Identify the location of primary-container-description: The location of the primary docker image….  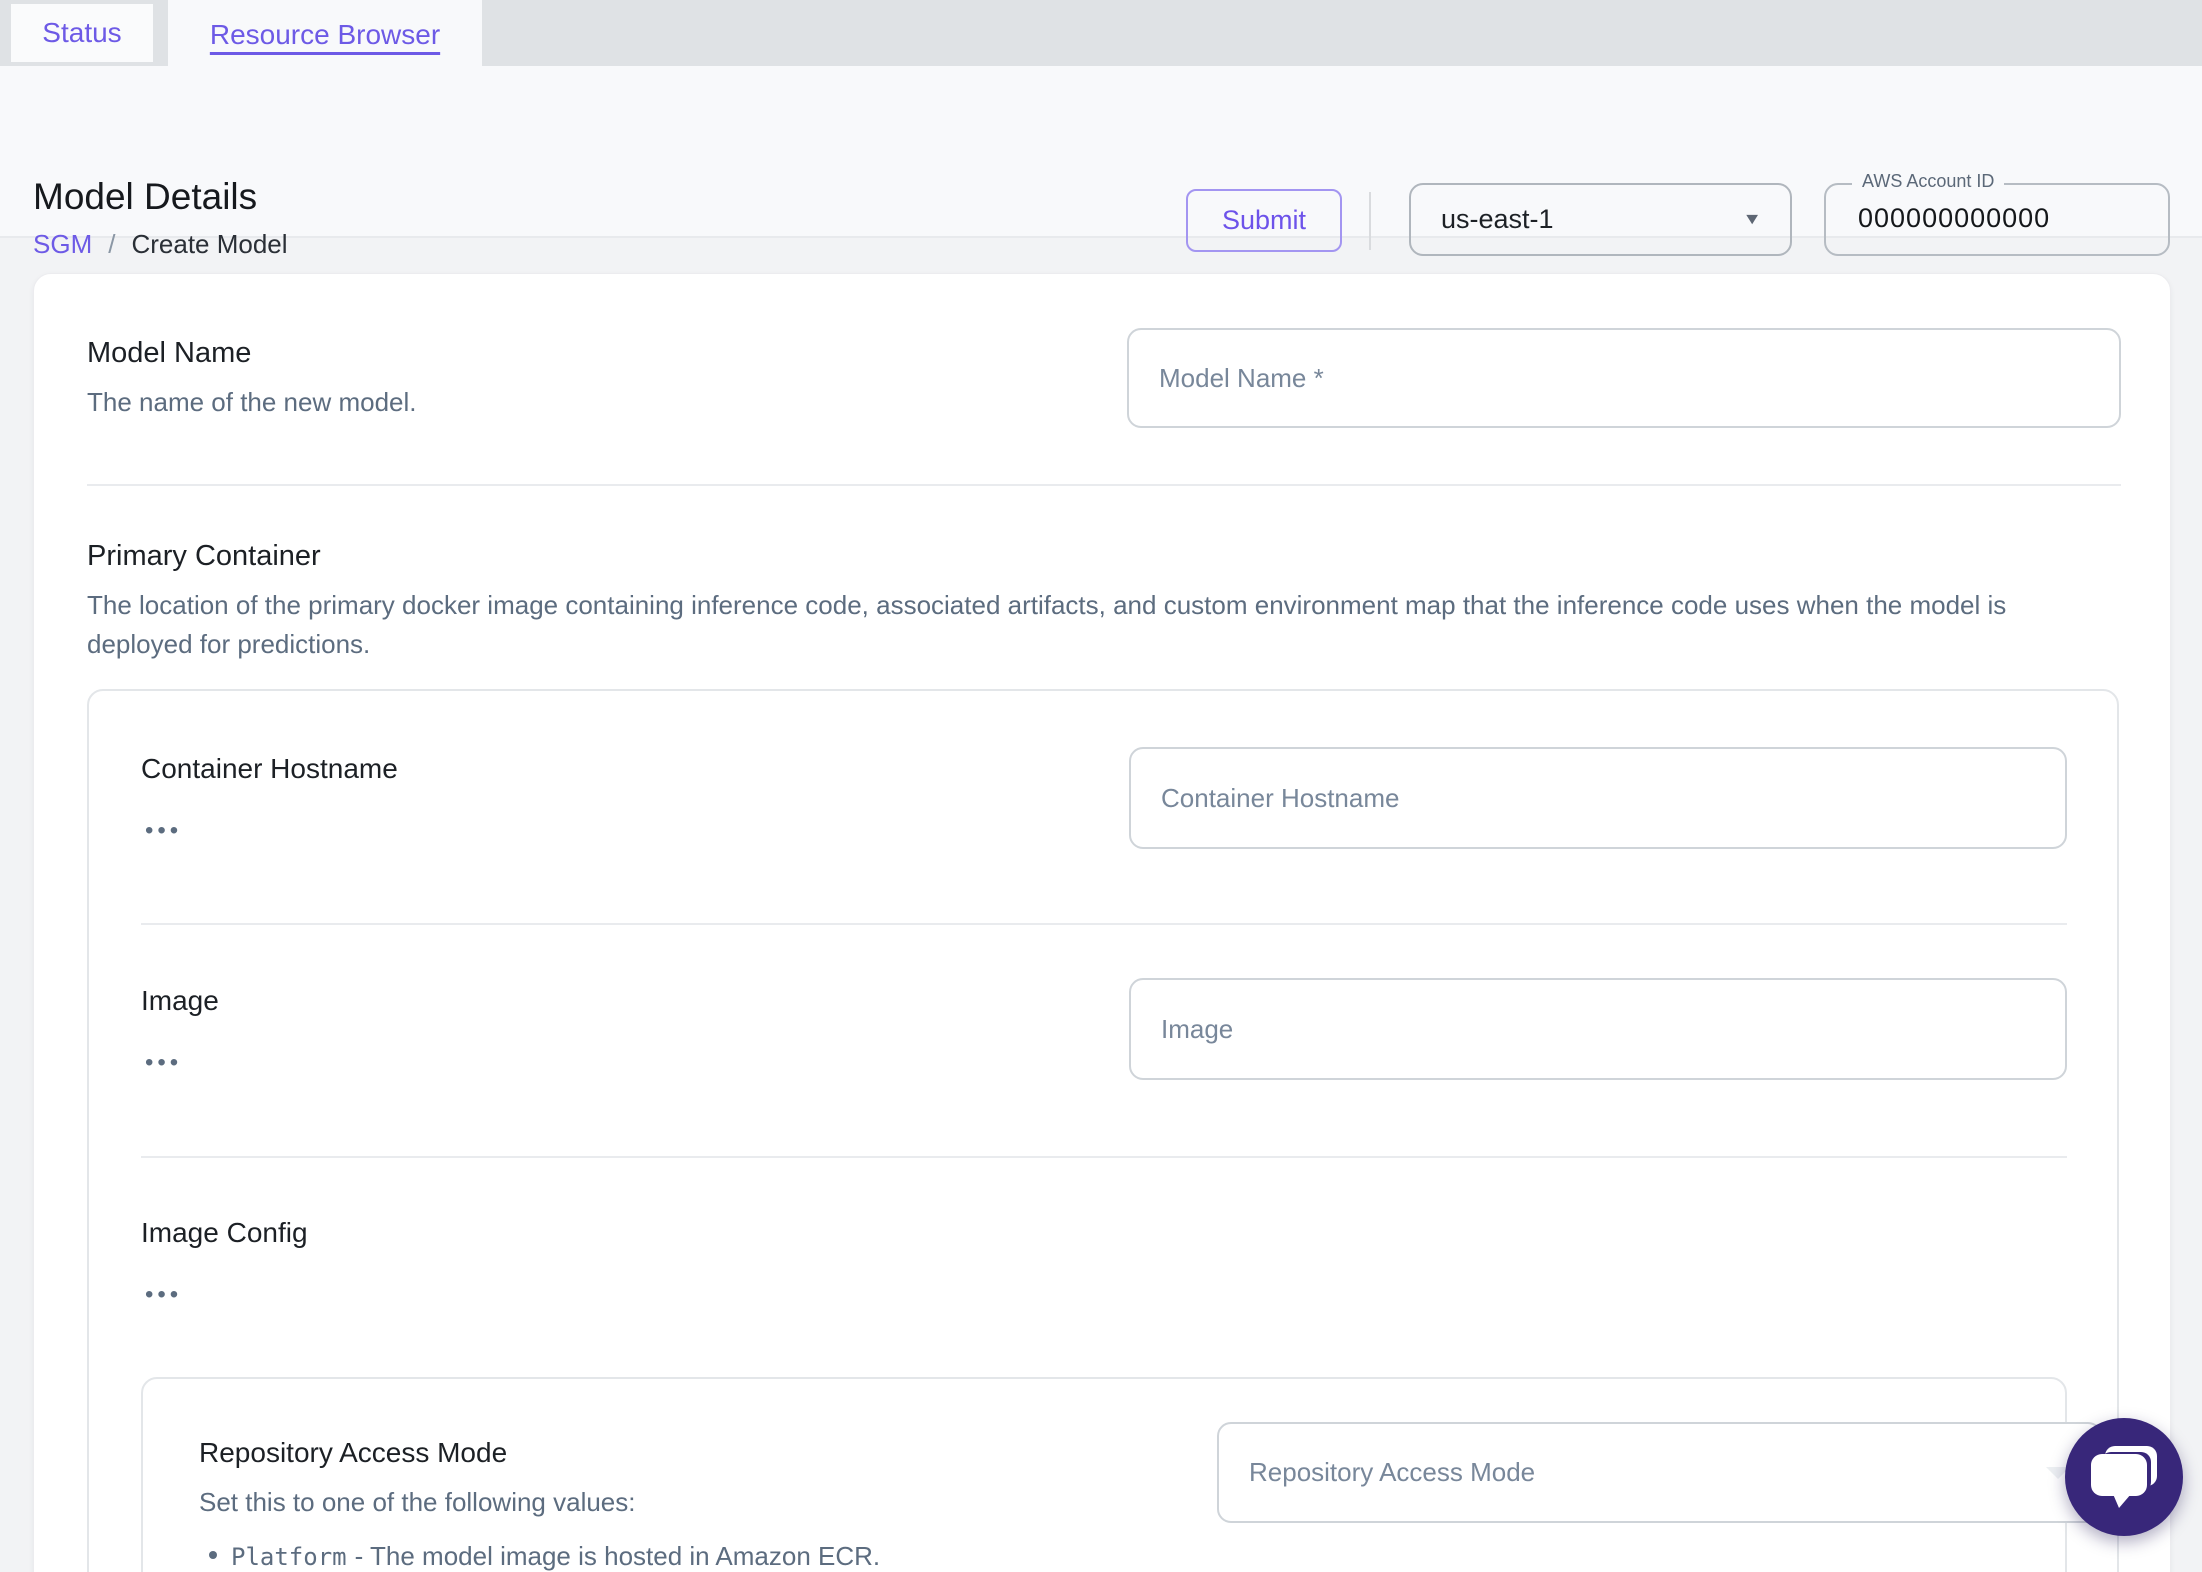
(1047, 624).